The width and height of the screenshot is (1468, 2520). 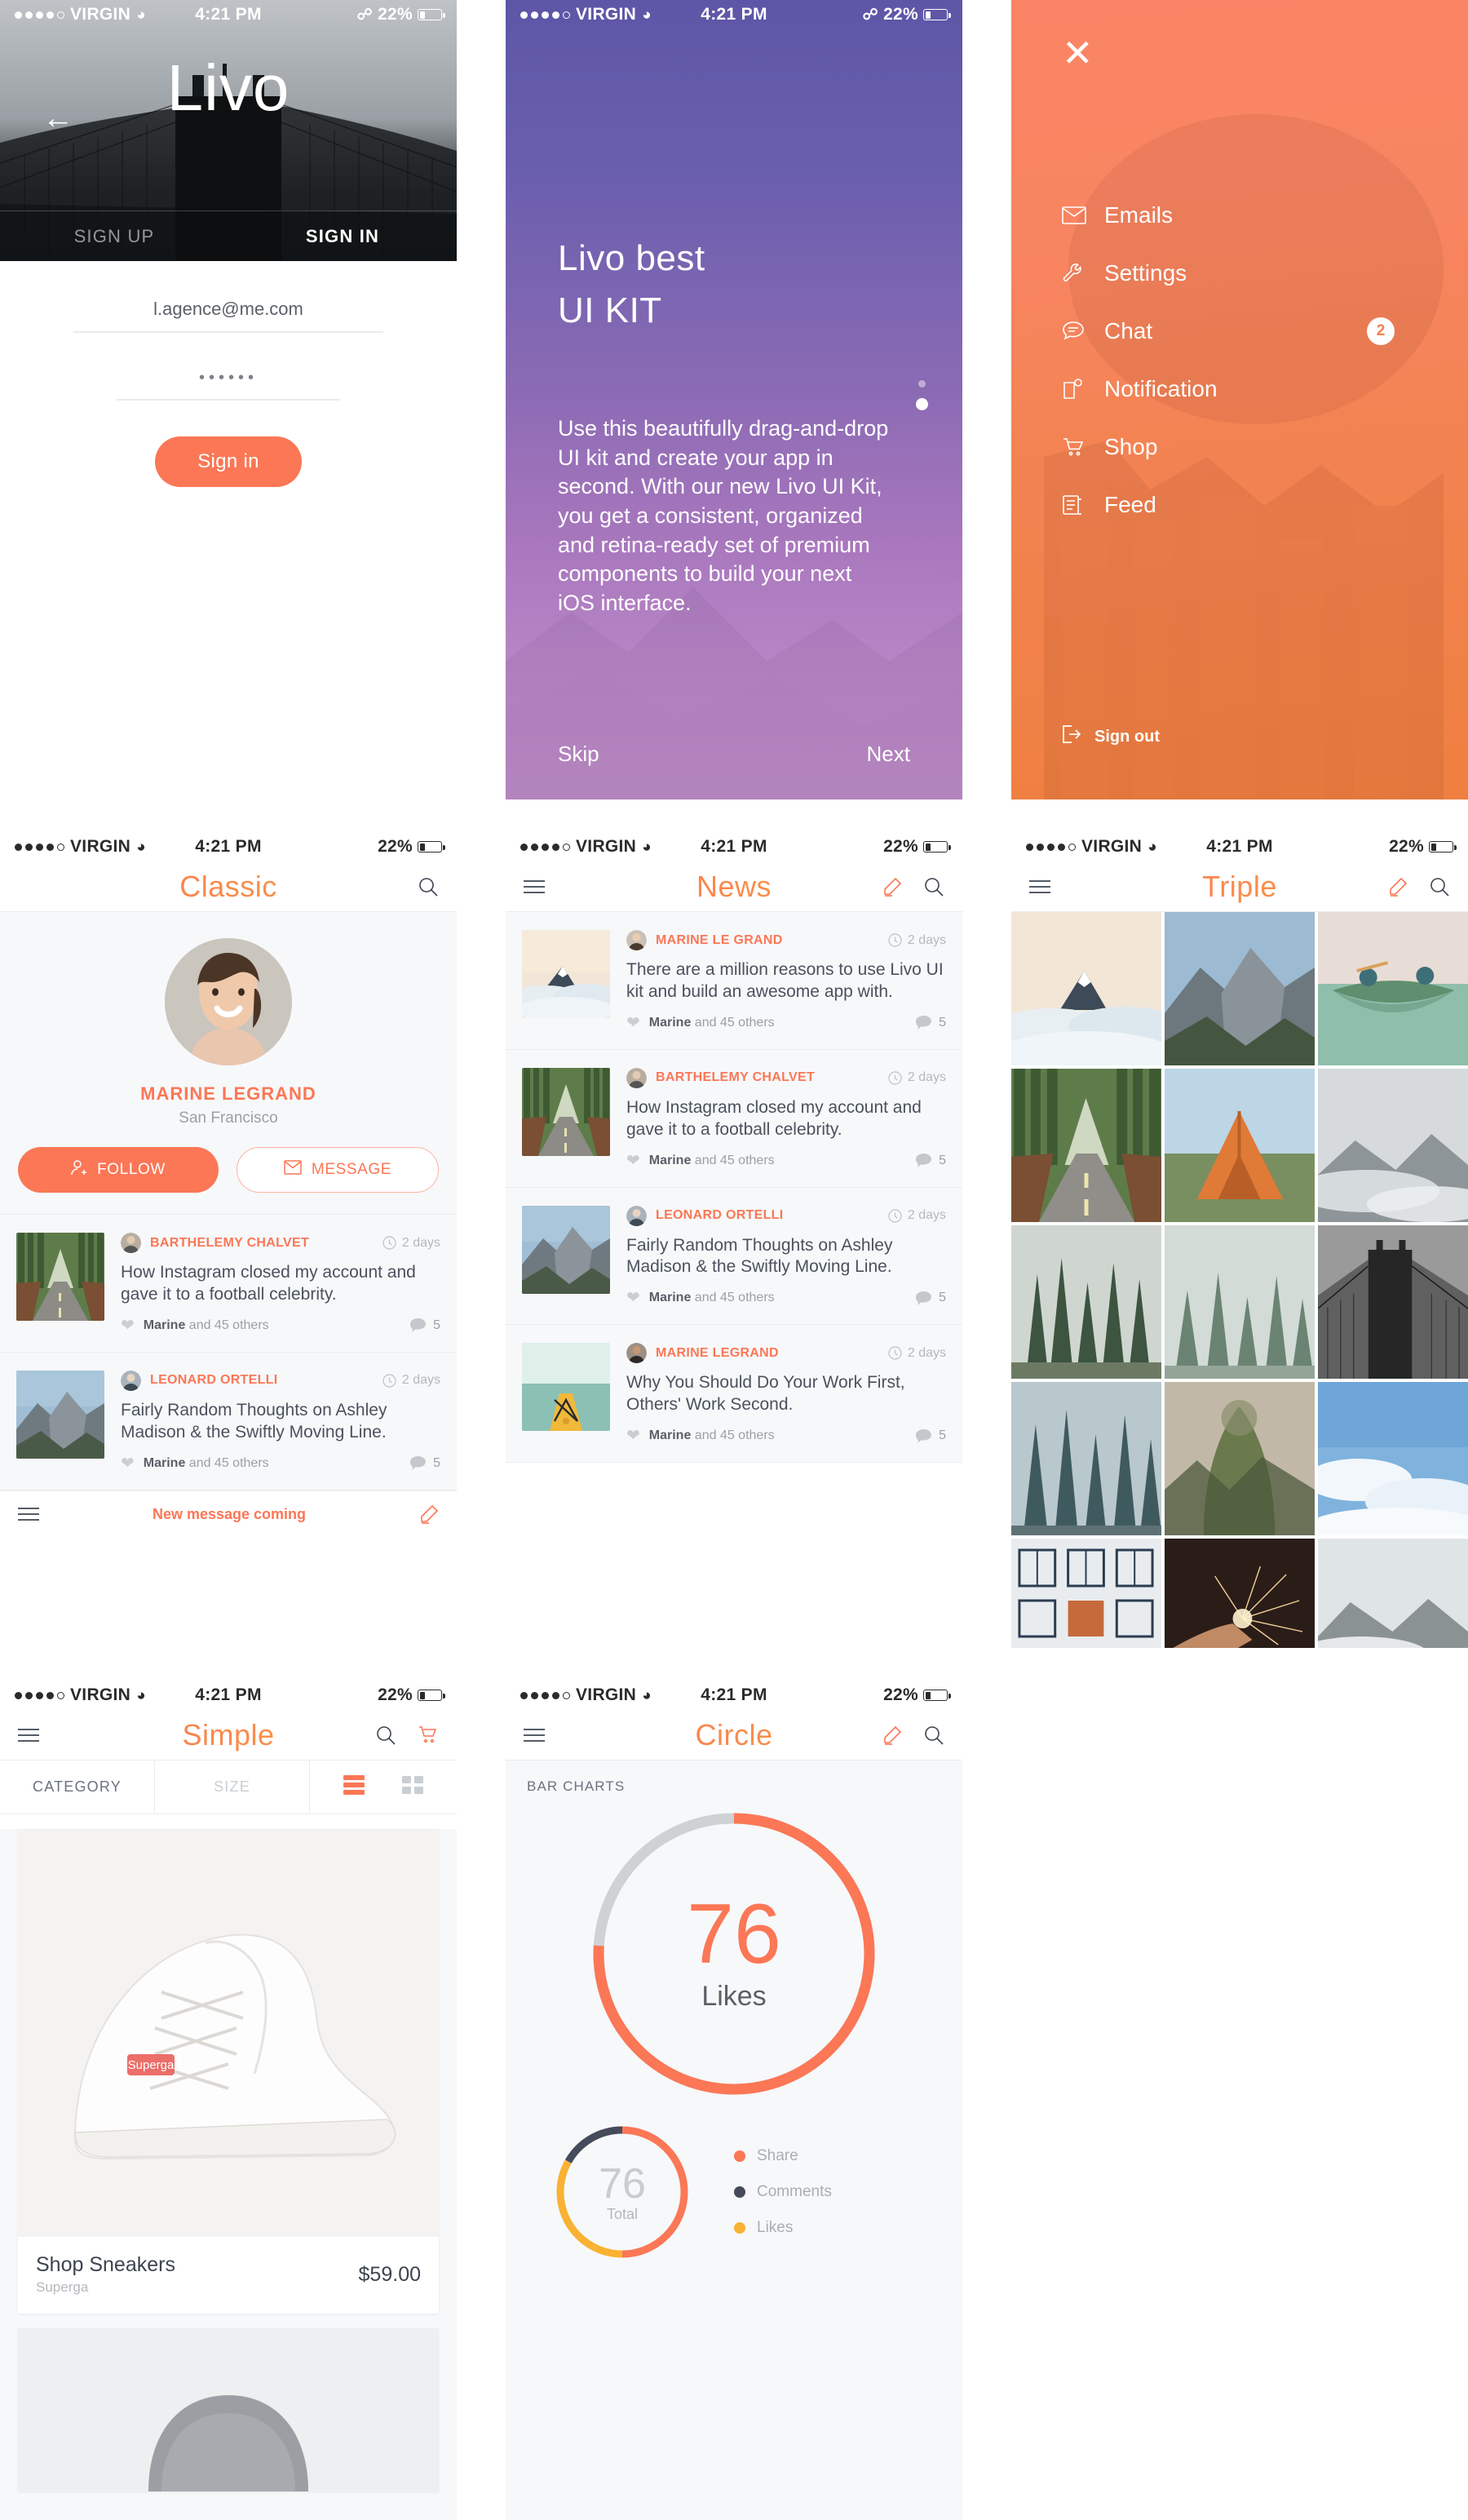 I want to click on post-likes-name: Marine, so click(x=670, y=1298).